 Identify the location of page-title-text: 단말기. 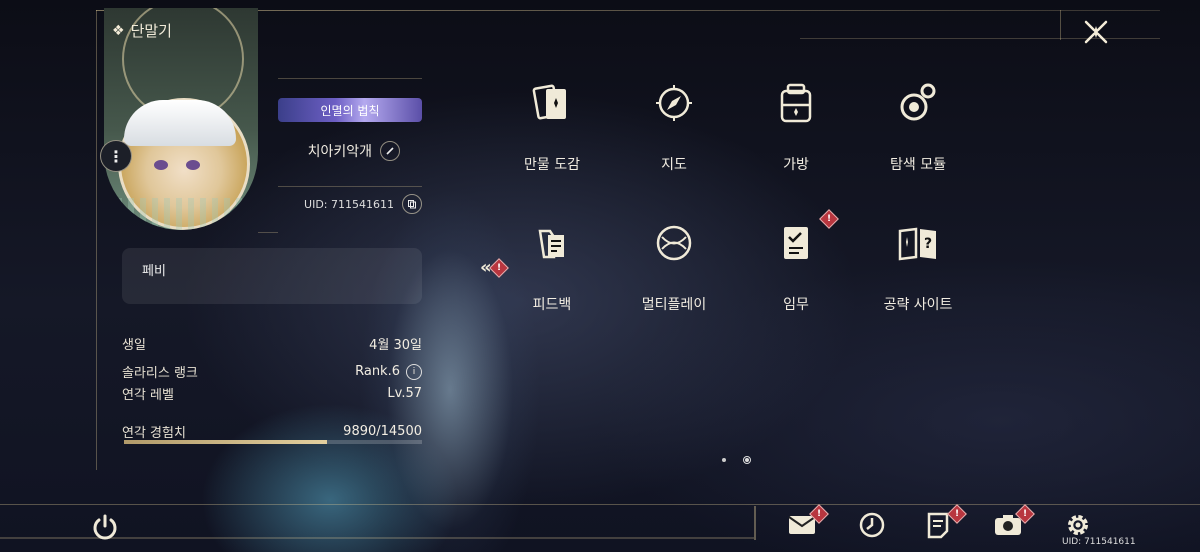
(151, 31).